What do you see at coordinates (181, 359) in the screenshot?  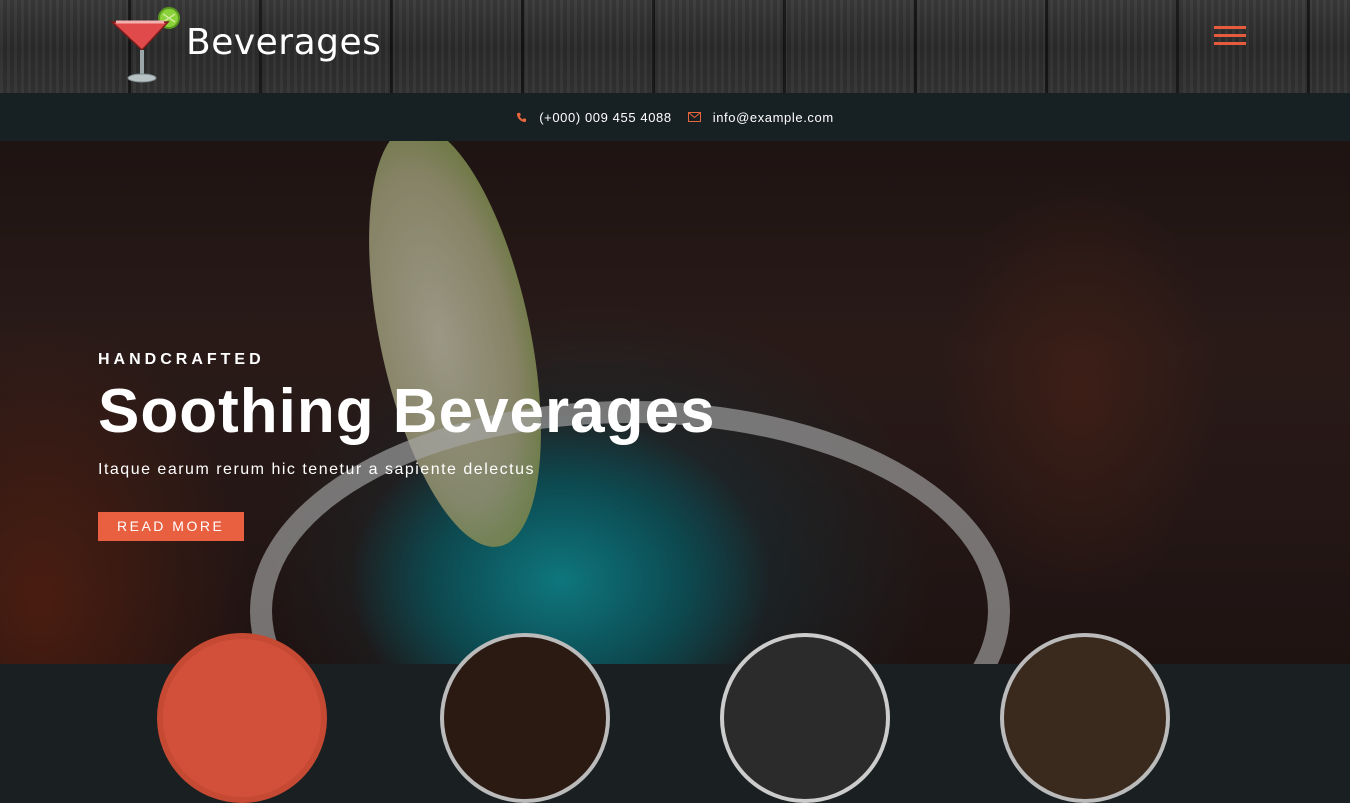 I see `hero-eyebrow: HANDCRAFTED` at bounding box center [181, 359].